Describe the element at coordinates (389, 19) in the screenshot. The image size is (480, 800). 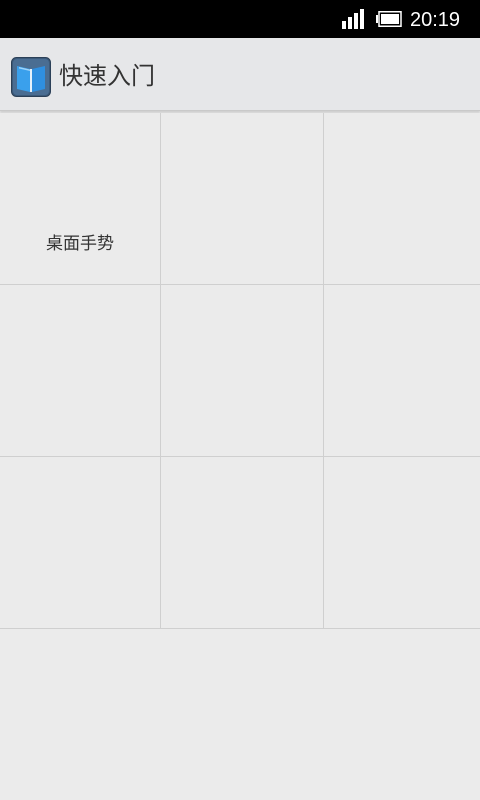
I see `battery-icon` at that location.